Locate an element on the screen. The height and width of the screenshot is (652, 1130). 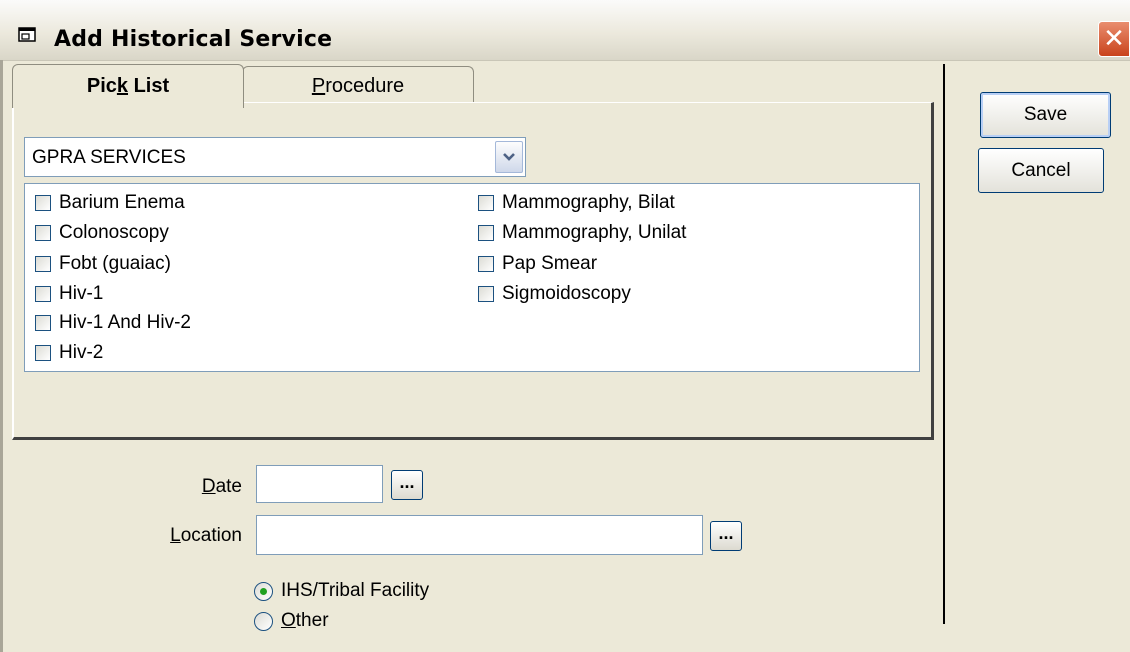
list-item-label: Mammography, Unilat is located at coordinates (594, 232).